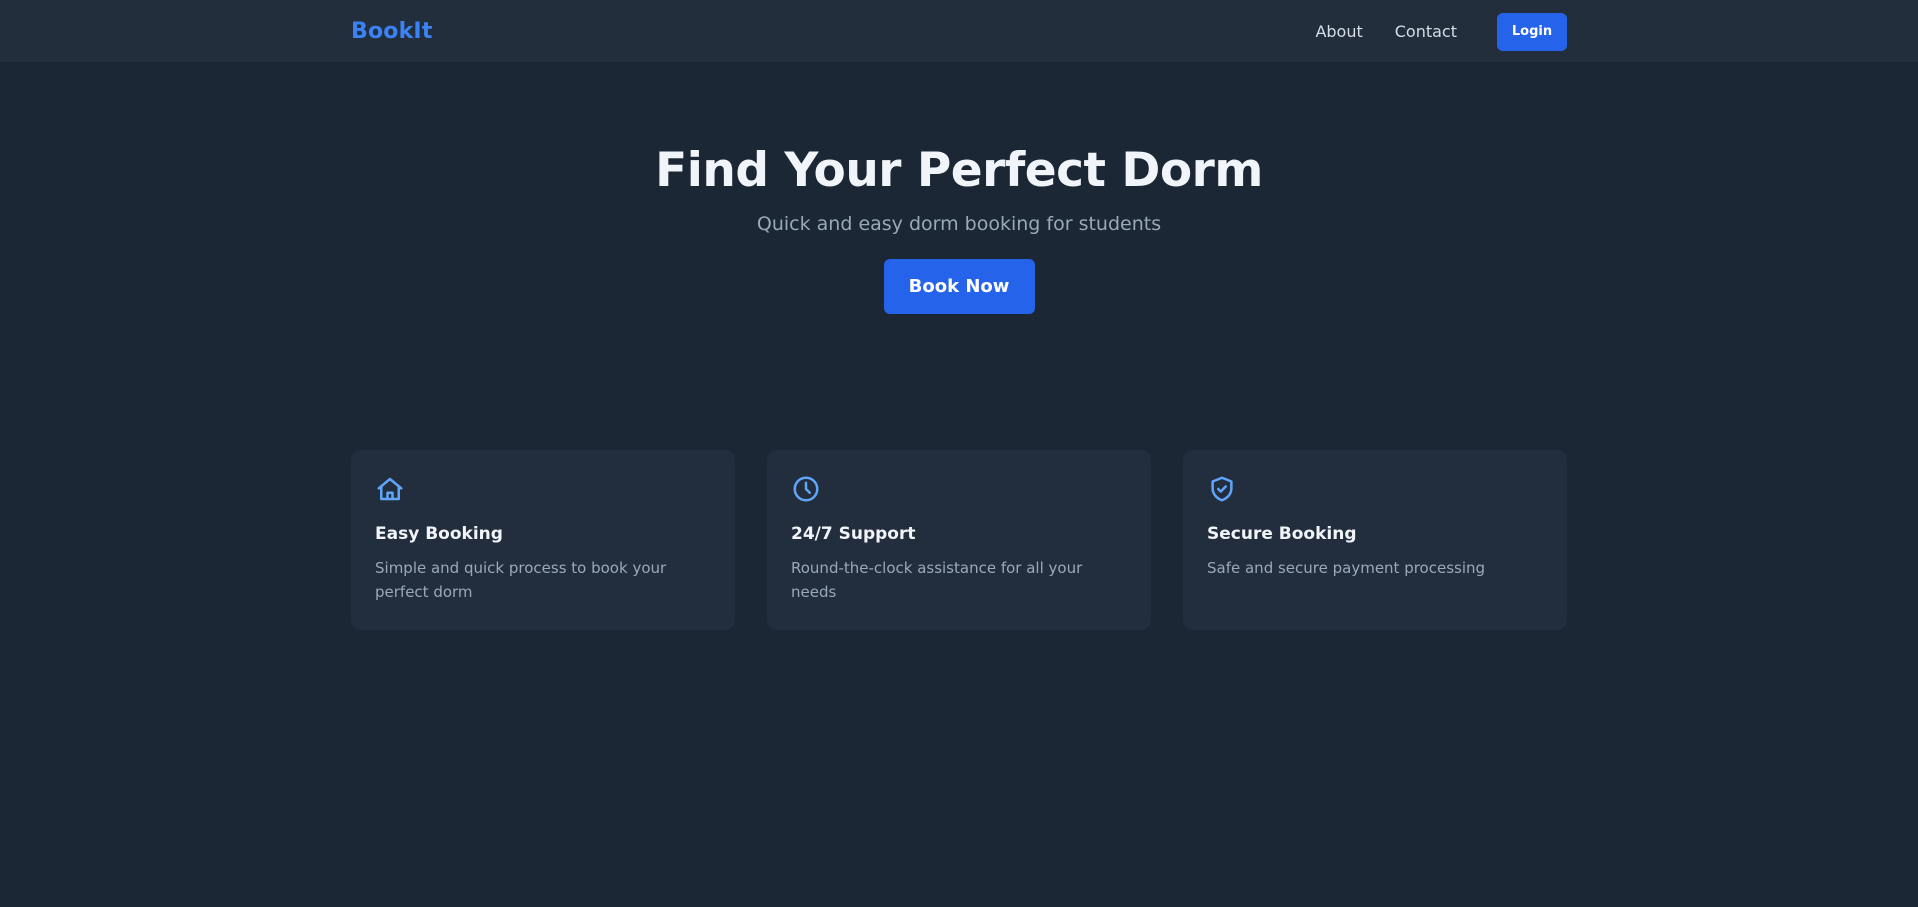  I want to click on shield-check-icon, so click(1222, 489).